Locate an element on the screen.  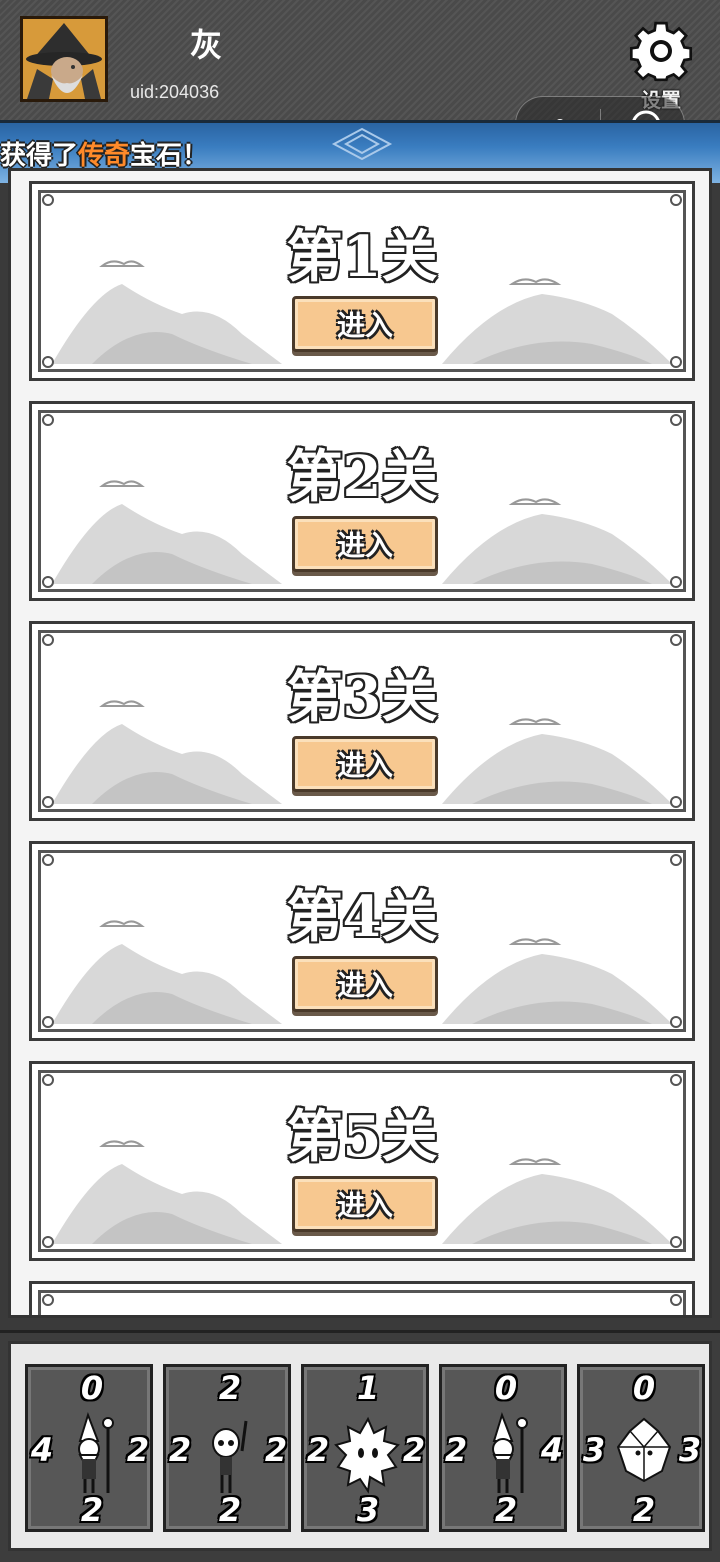
enter-level-3-button: 进入 is located at coordinates (365, 764).